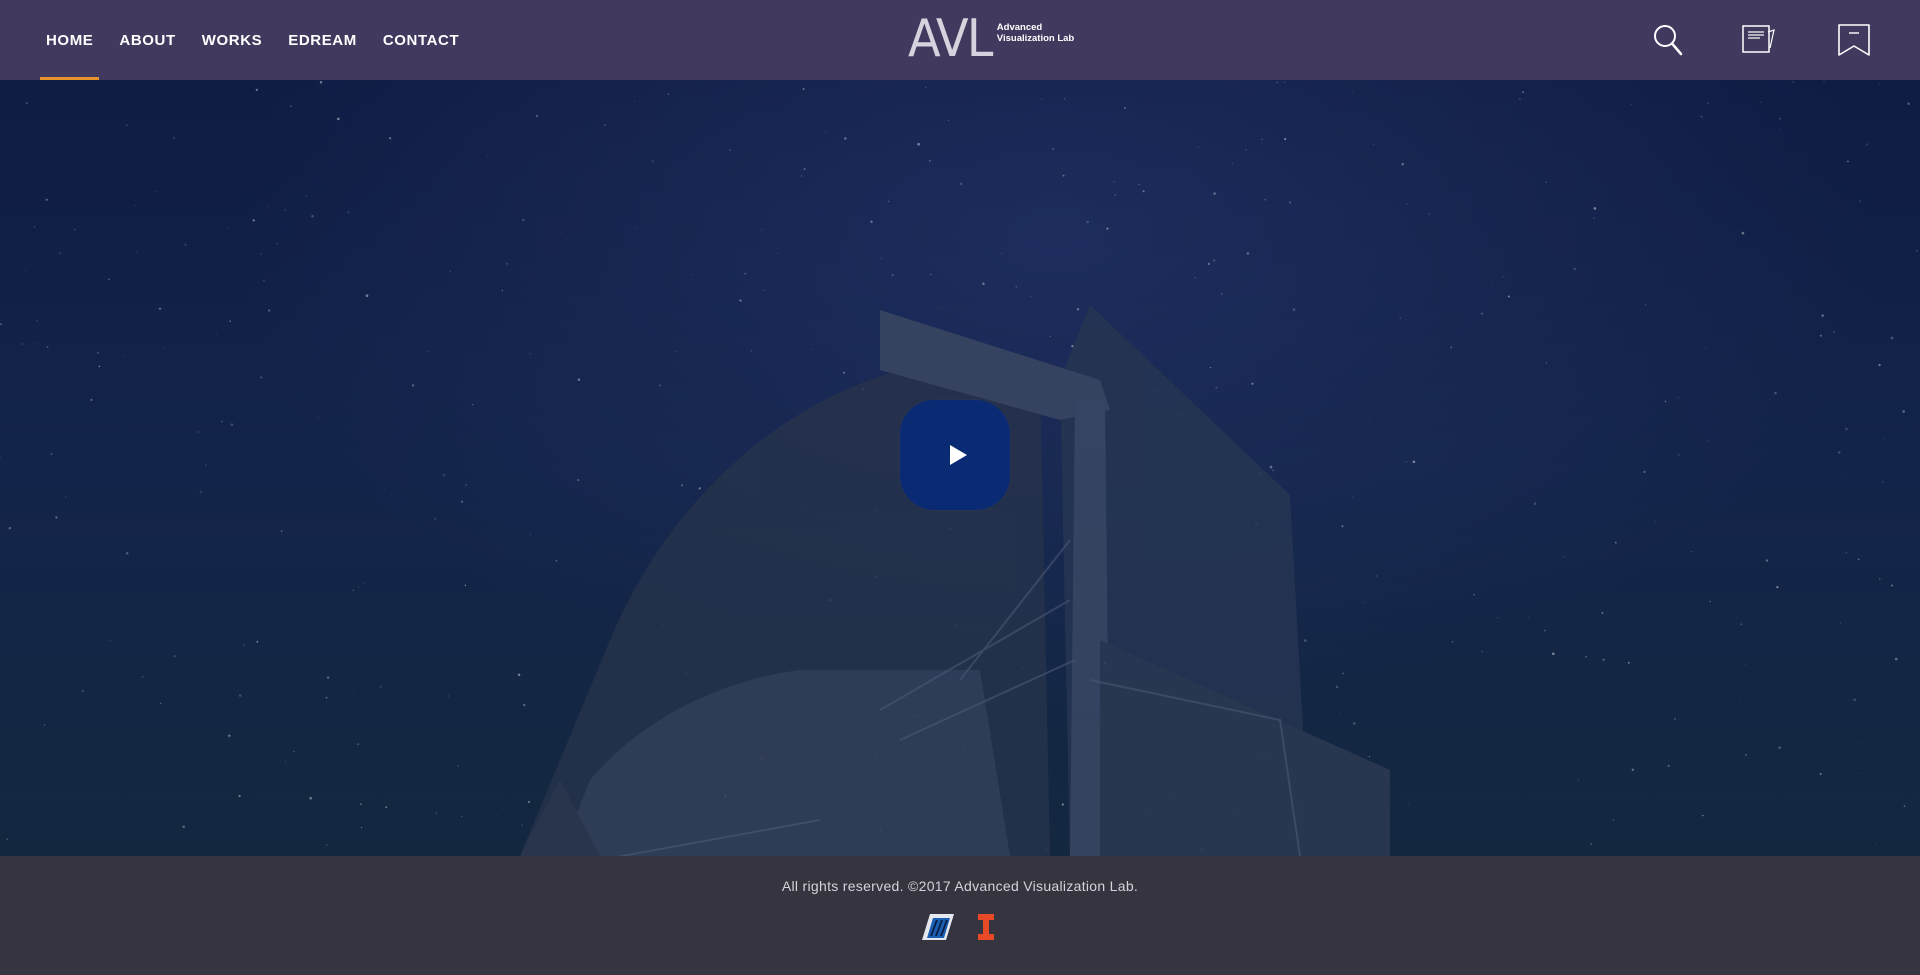  I want to click on ncsa-logo-icon, so click(938, 927).